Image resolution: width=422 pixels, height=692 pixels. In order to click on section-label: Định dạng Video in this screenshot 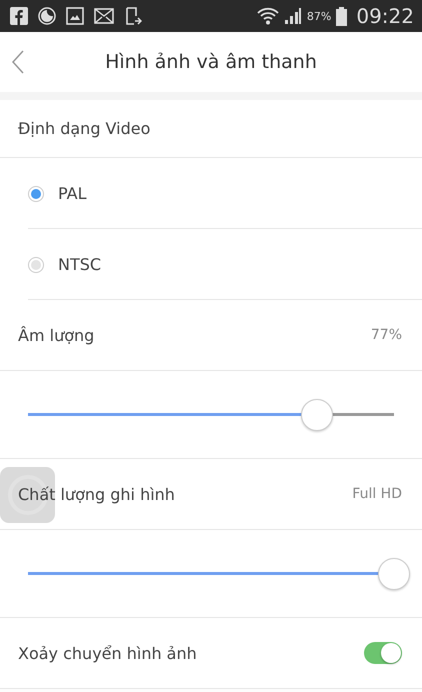, I will do `click(84, 128)`.